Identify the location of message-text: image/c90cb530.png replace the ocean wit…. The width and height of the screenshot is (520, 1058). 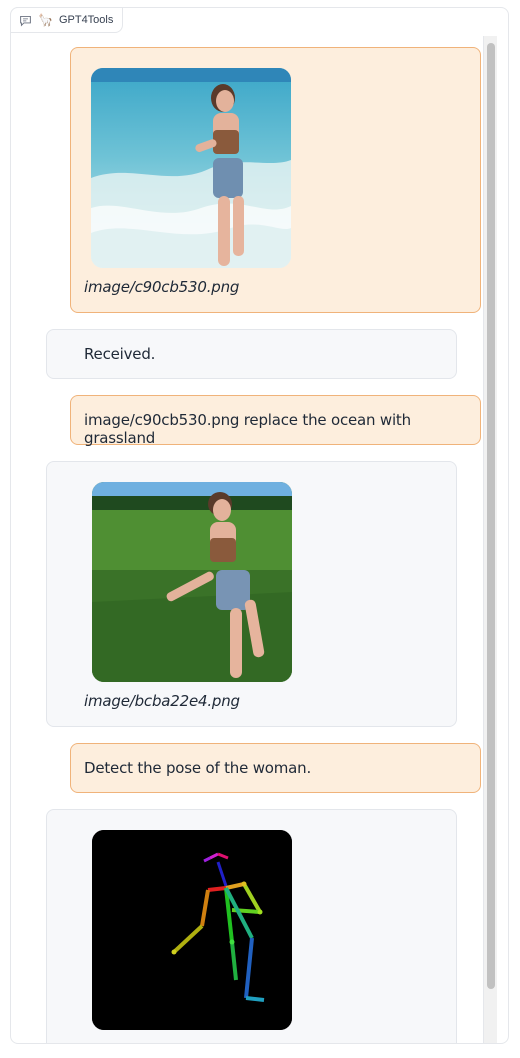
(247, 429).